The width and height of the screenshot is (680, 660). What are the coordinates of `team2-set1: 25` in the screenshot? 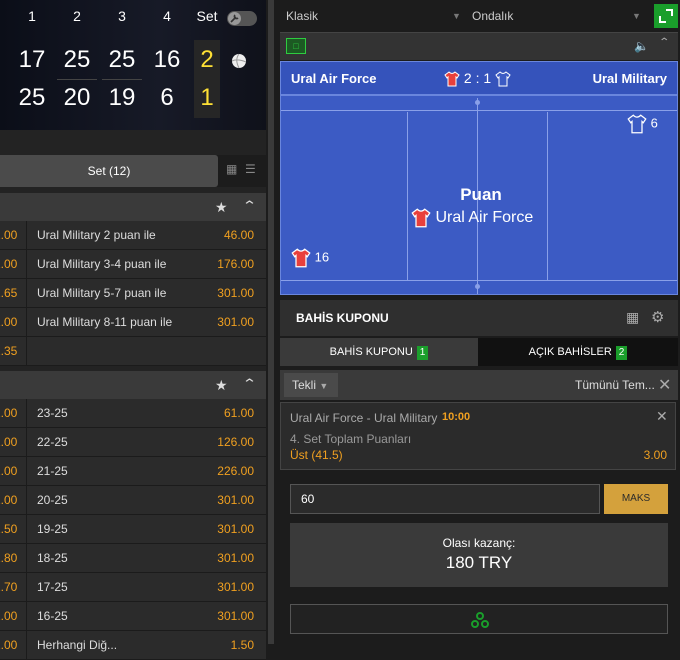 It's located at (32, 97).